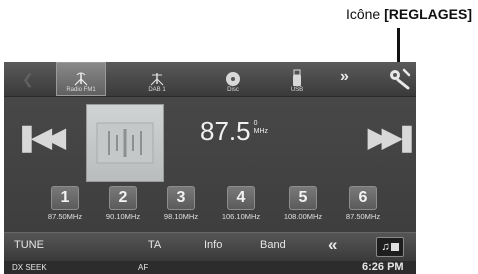 This screenshot has width=478, height=274. What do you see at coordinates (210, 267) in the screenshot?
I see `status-bar: DX SEEK AF 6:26 PM` at bounding box center [210, 267].